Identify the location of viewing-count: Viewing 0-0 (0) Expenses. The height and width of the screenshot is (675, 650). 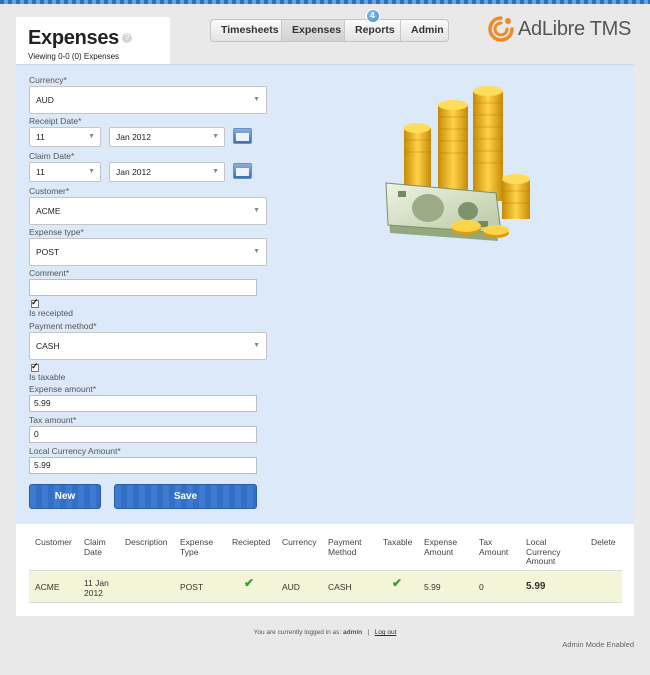
(74, 56).